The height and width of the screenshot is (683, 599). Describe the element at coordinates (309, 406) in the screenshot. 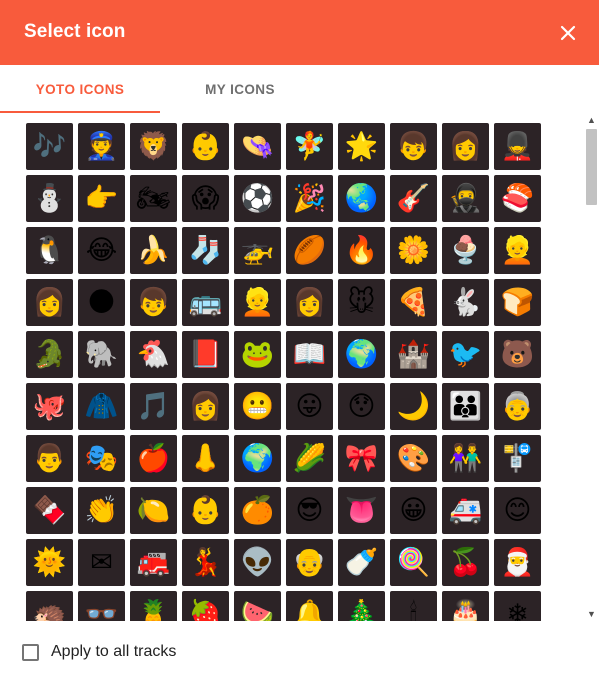

I see `icon-tile: 😛` at that location.